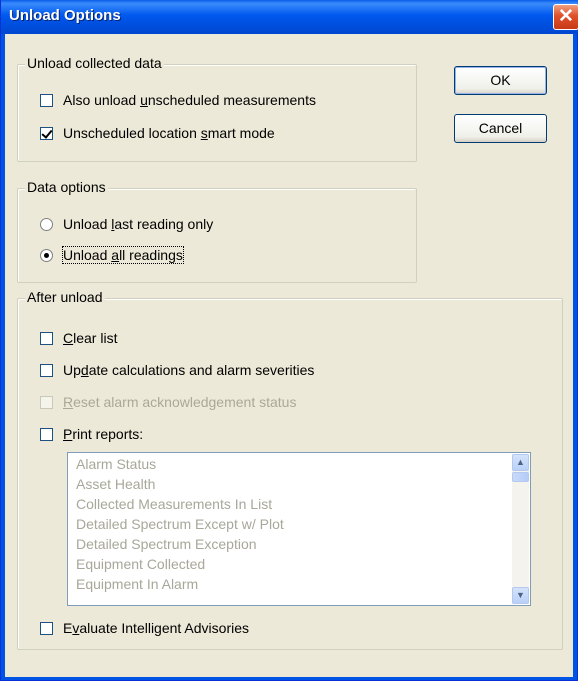 Image resolution: width=578 pixels, height=681 pixels. I want to click on ok-button: OK, so click(500, 80).